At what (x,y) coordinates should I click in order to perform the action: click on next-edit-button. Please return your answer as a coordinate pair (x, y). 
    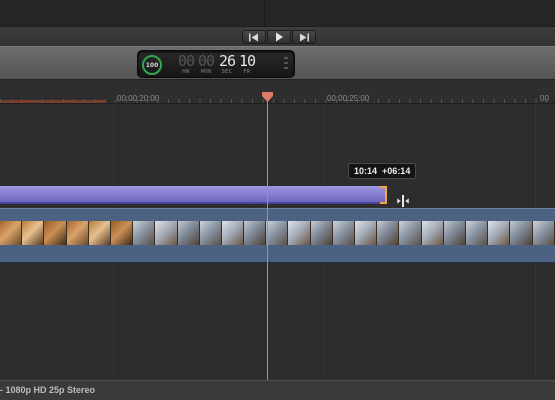
    Looking at the image, I should click on (304, 37).